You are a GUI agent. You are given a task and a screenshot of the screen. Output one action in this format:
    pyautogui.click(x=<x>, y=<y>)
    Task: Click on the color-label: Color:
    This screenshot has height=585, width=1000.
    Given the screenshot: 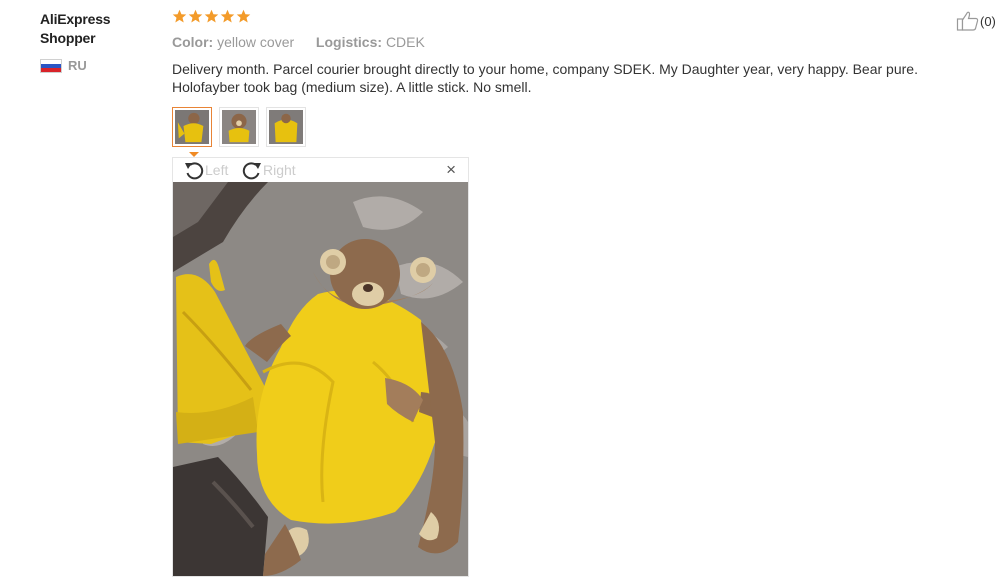 What is the action you would take?
    pyautogui.click(x=193, y=42)
    